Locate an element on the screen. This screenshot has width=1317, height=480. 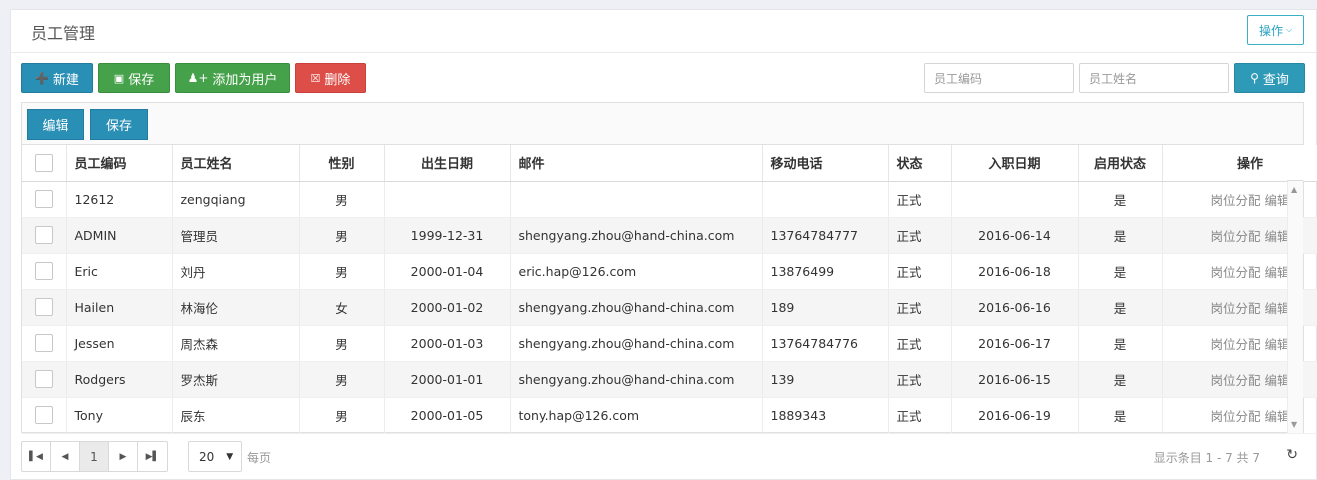
cell-name: 周杰森 is located at coordinates (236, 343).